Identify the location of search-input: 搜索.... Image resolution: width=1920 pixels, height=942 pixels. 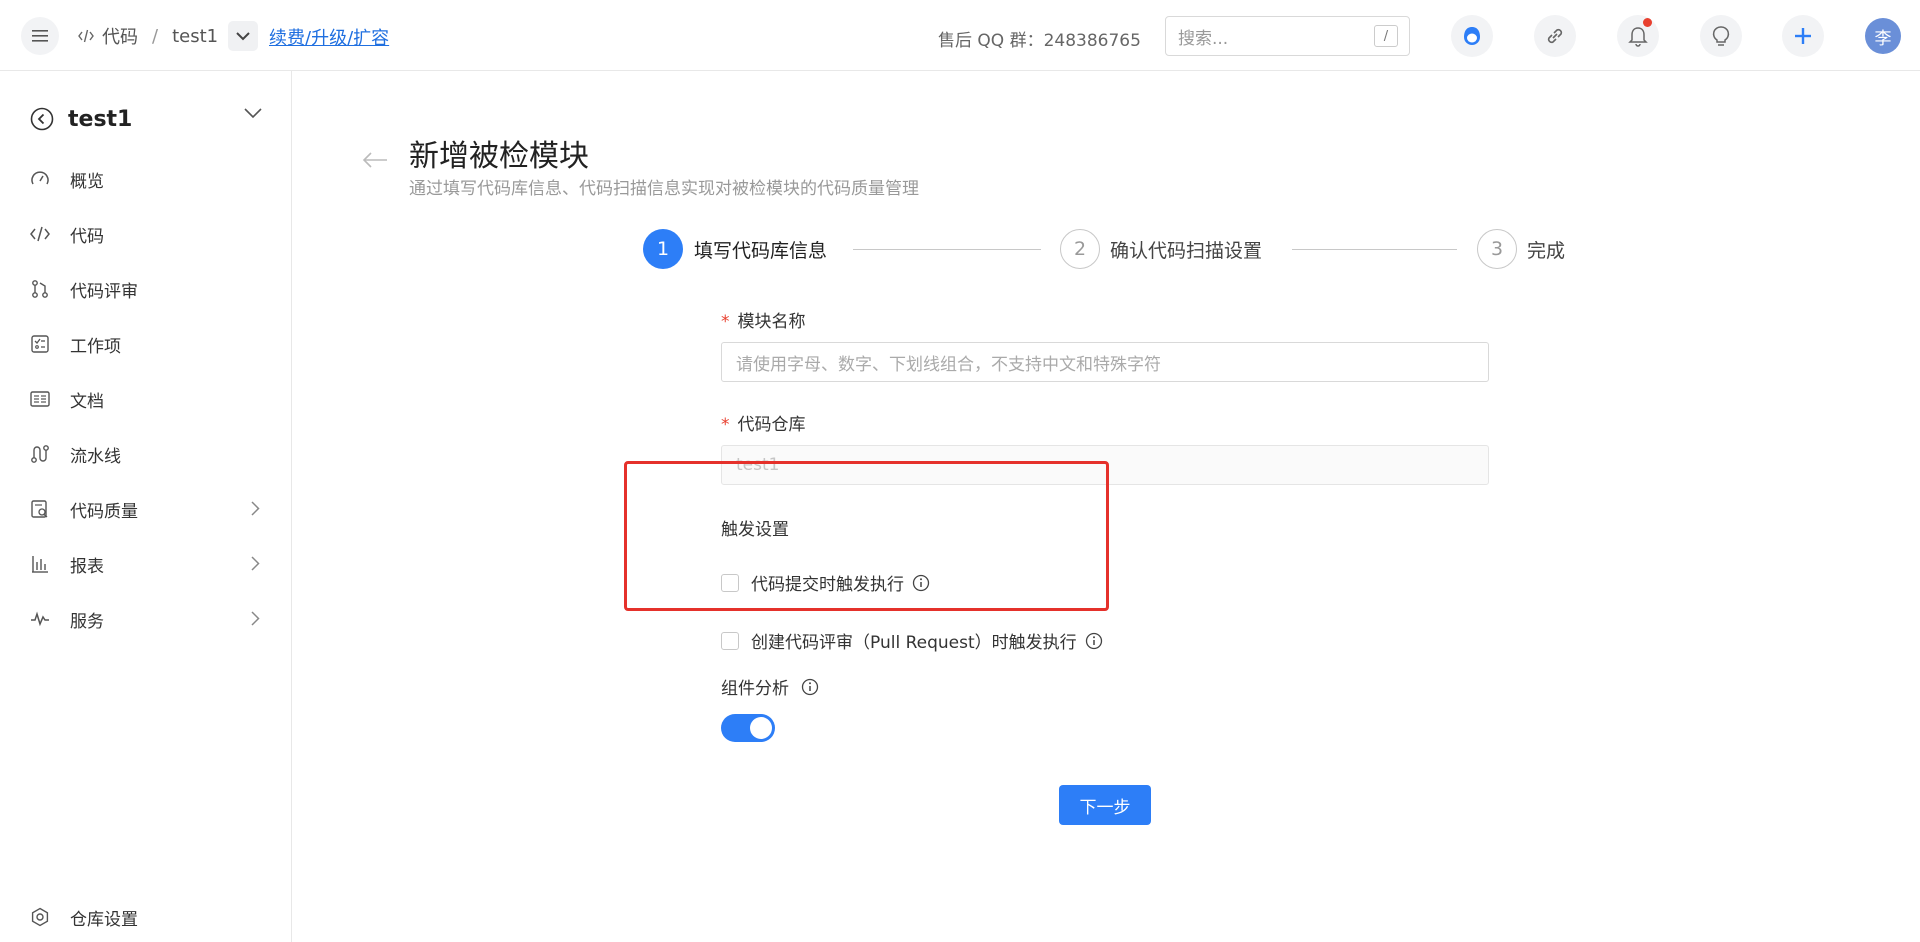
(1203, 36).